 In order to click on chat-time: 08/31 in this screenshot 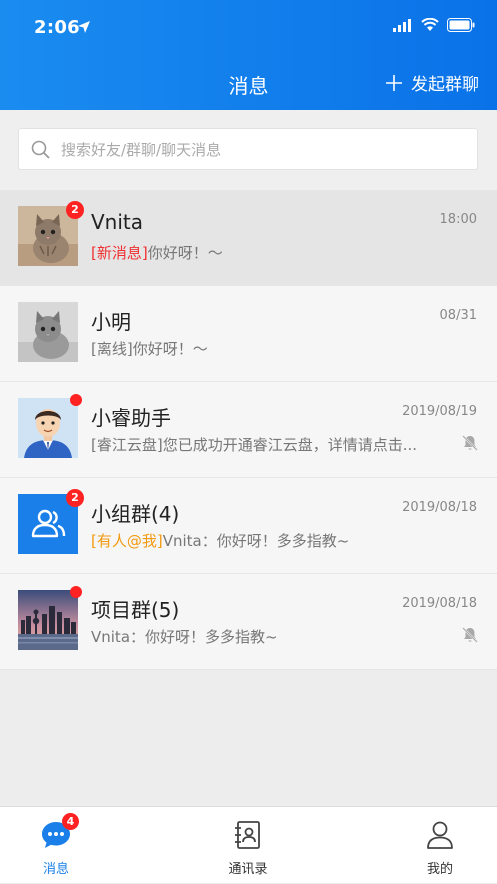, I will do `click(458, 315)`.